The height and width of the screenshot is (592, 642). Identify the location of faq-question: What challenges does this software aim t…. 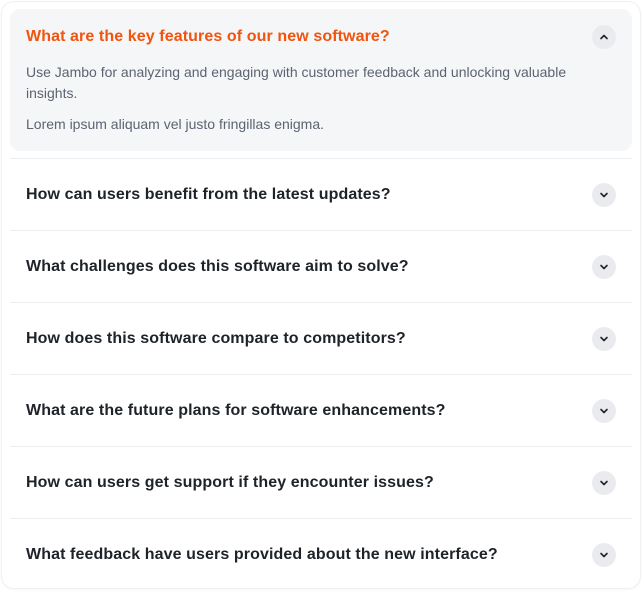
(217, 266).